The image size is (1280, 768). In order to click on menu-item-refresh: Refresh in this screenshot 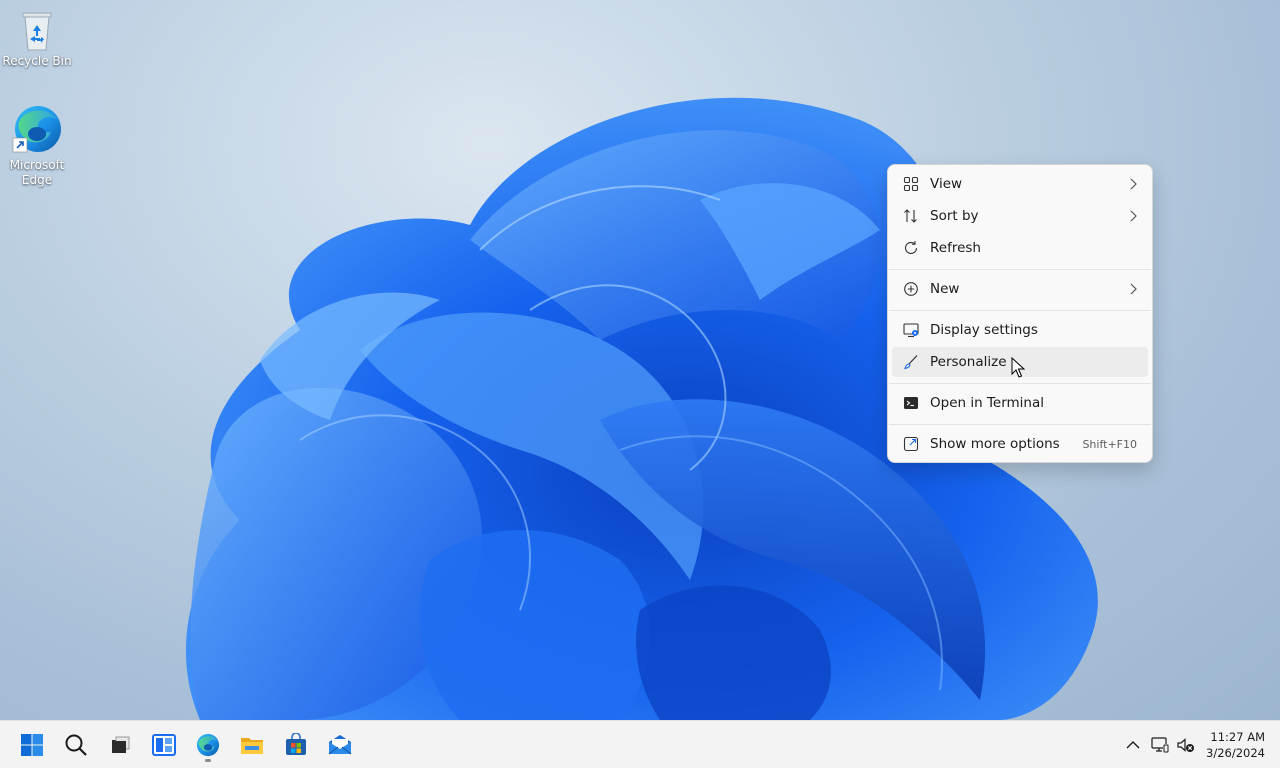, I will do `click(1020, 248)`.